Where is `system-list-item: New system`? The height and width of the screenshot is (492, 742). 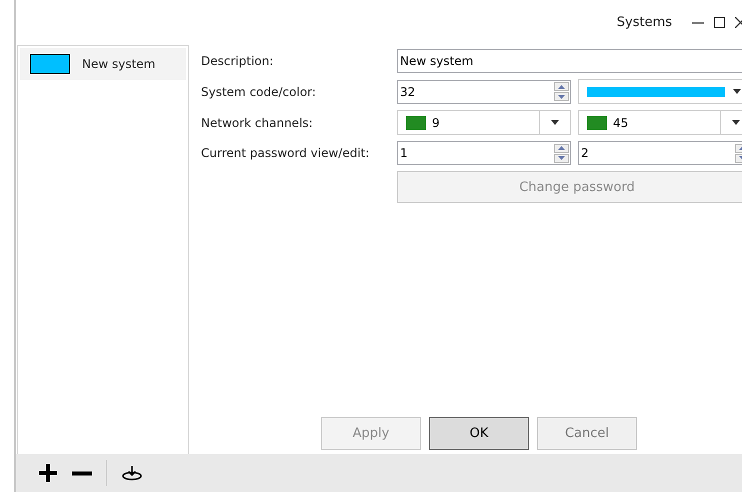
system-list-item: New system is located at coordinates (103, 64).